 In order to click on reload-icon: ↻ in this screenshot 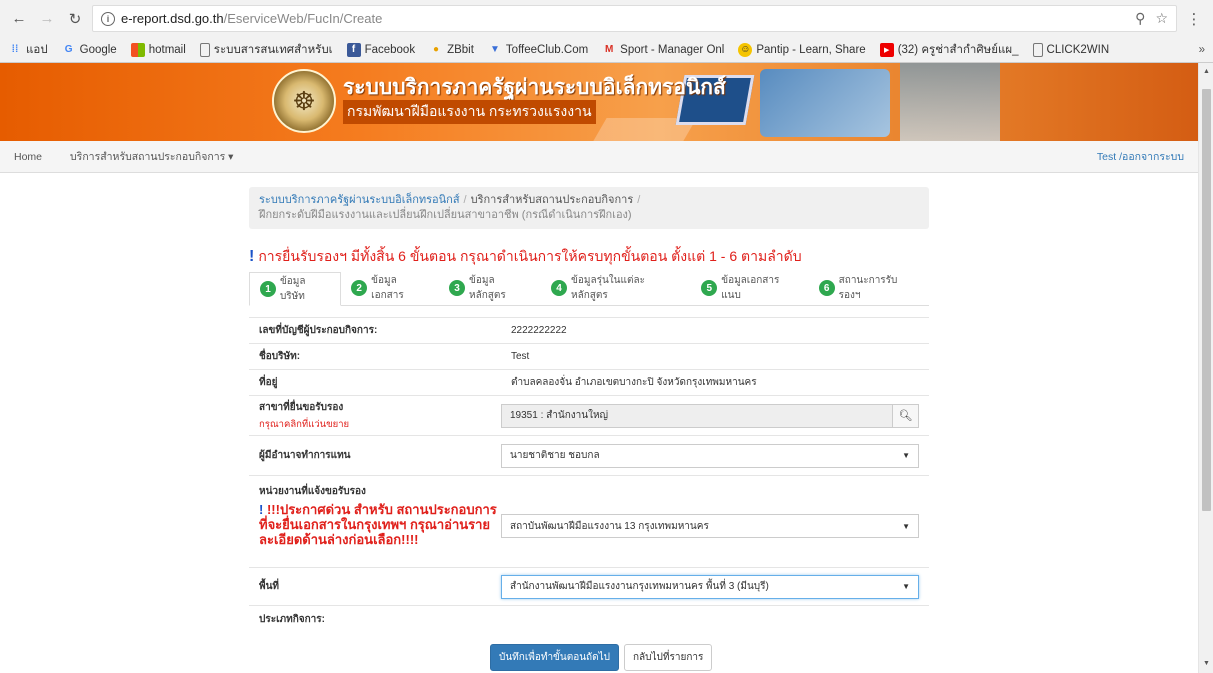, I will do `click(75, 19)`.